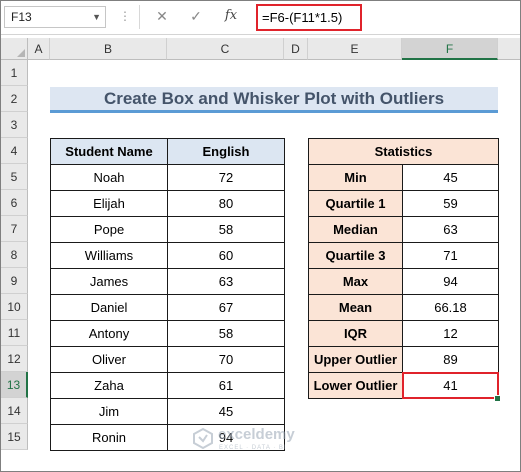 The image size is (521, 472). What do you see at coordinates (226, 151) in the screenshot?
I see `header-english: English` at bounding box center [226, 151].